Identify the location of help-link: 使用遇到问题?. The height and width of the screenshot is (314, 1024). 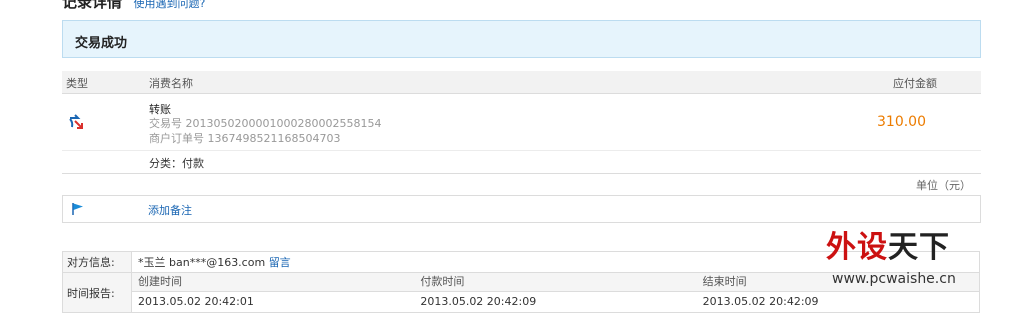
(170, 5).